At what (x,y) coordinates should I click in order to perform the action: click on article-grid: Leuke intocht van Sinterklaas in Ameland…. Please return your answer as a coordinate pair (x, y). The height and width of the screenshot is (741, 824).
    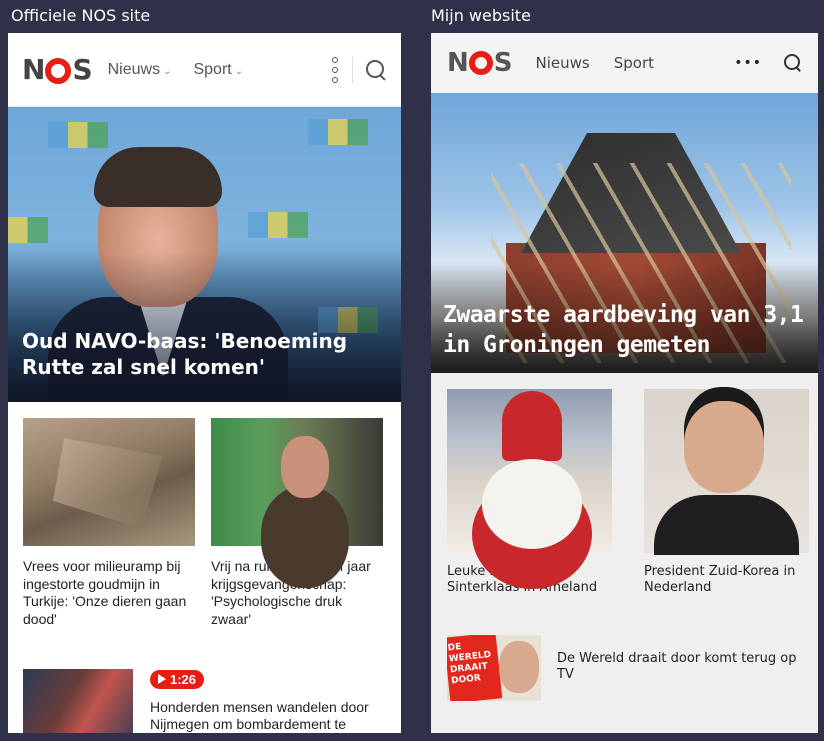
    Looking at the image, I should click on (624, 485).